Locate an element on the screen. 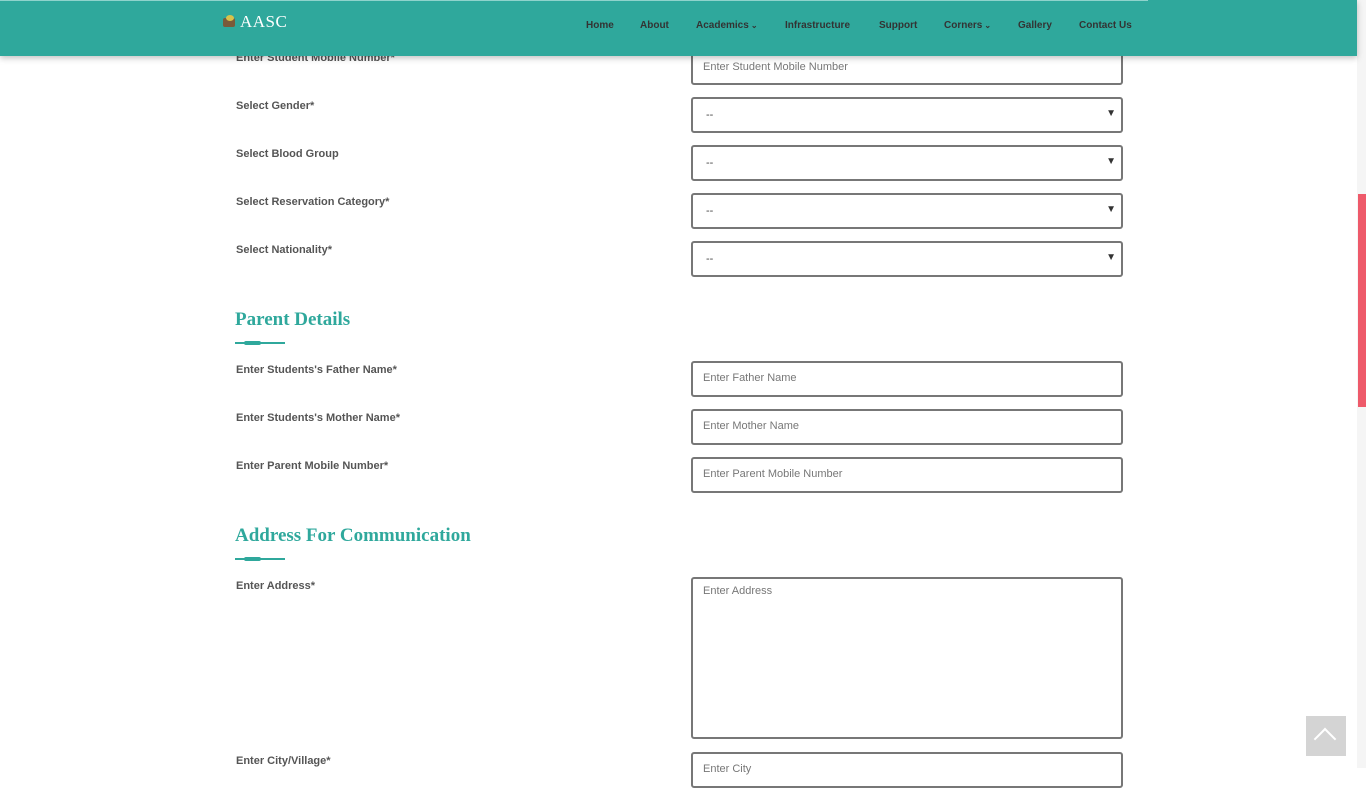  nav-academics-label: Academics is located at coordinates (722, 25).